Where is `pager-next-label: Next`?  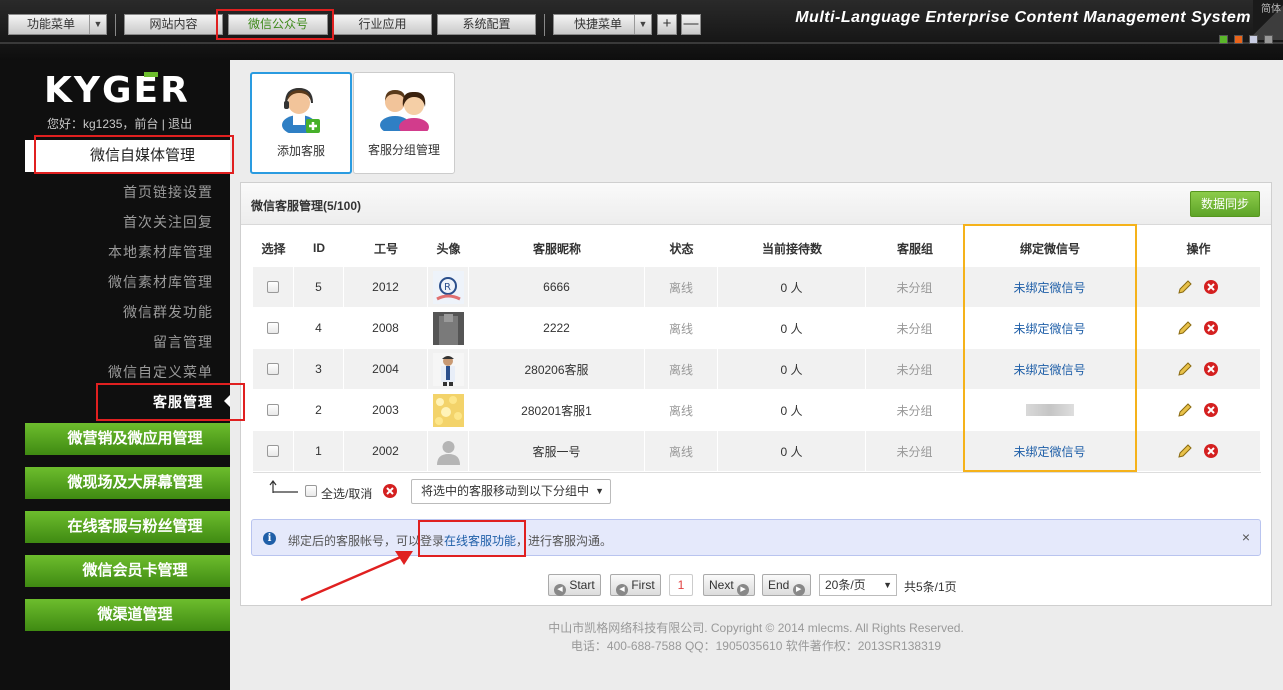
pager-next-label: Next is located at coordinates (721, 585).